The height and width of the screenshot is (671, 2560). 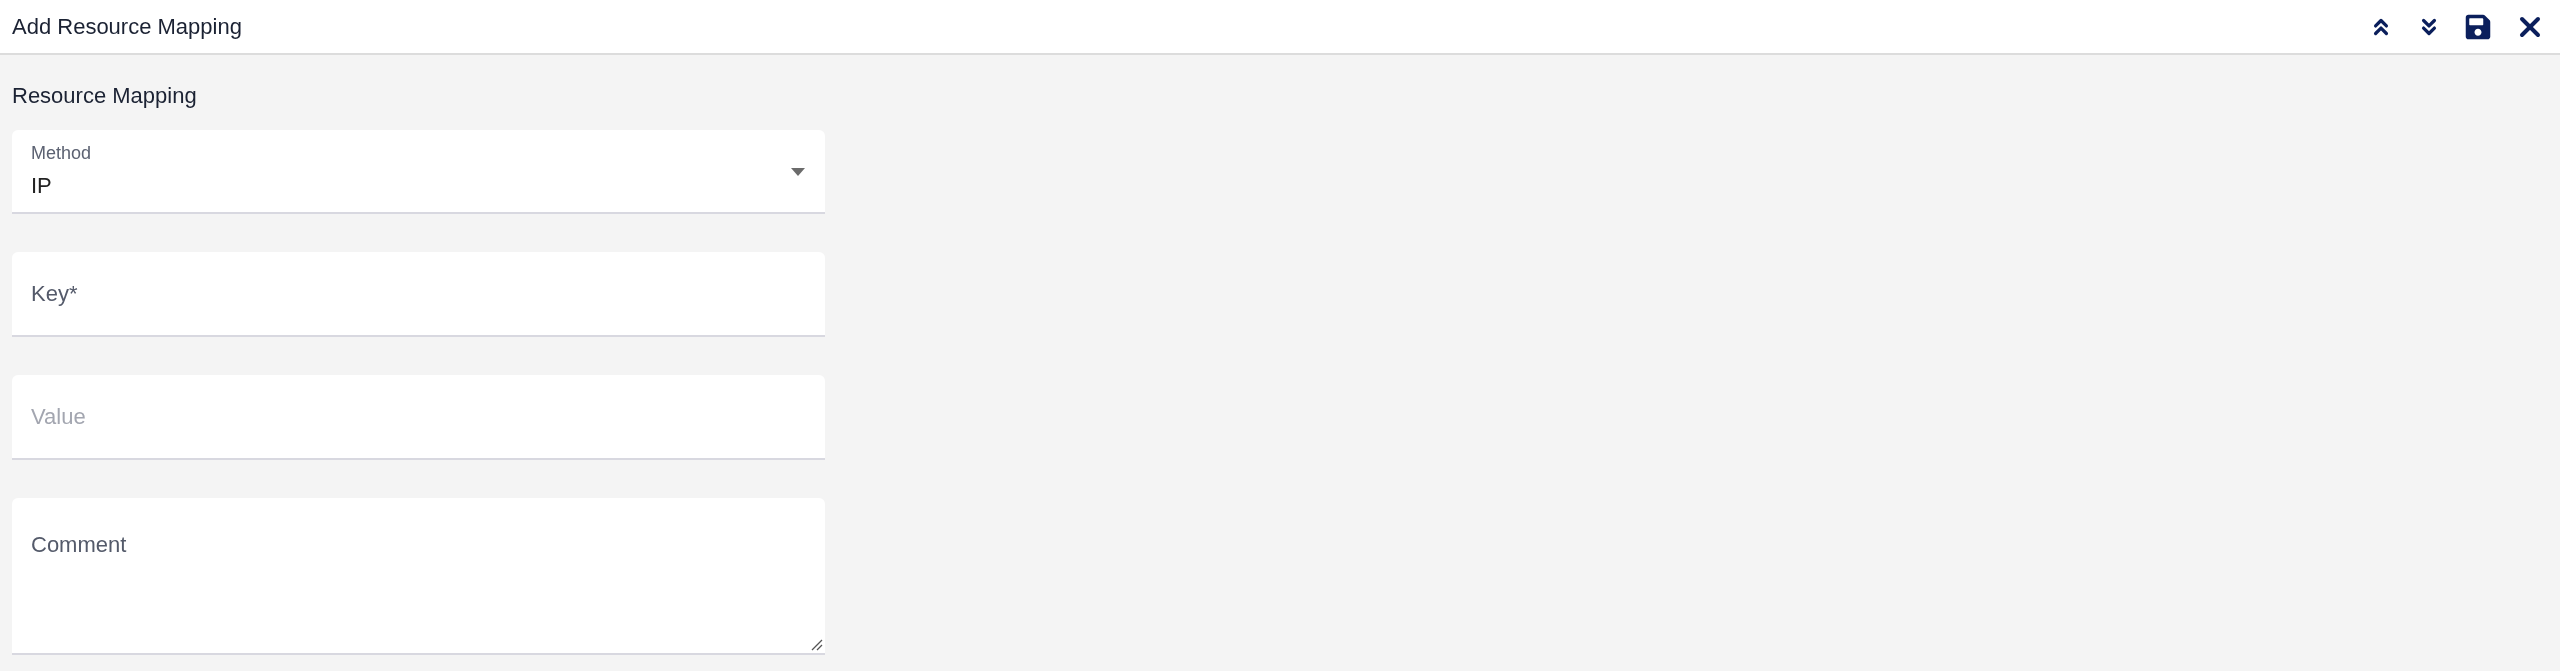 What do you see at coordinates (817, 645) in the screenshot?
I see `resize-handle-icon` at bounding box center [817, 645].